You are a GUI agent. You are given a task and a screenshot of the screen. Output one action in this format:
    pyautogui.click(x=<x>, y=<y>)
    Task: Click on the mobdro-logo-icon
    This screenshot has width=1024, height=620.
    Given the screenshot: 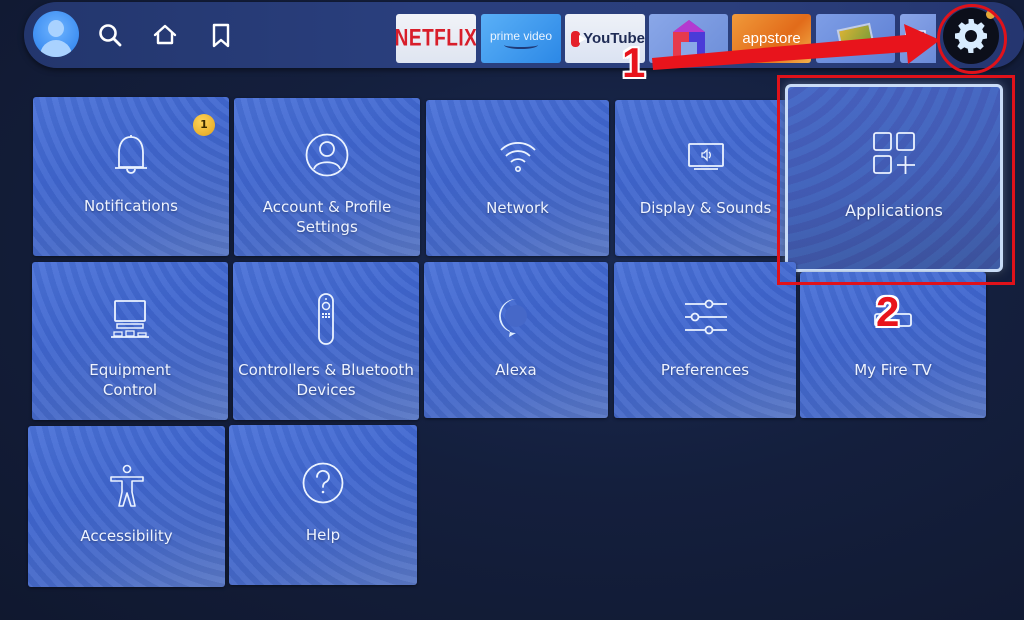 What is the action you would take?
    pyautogui.click(x=688, y=38)
    